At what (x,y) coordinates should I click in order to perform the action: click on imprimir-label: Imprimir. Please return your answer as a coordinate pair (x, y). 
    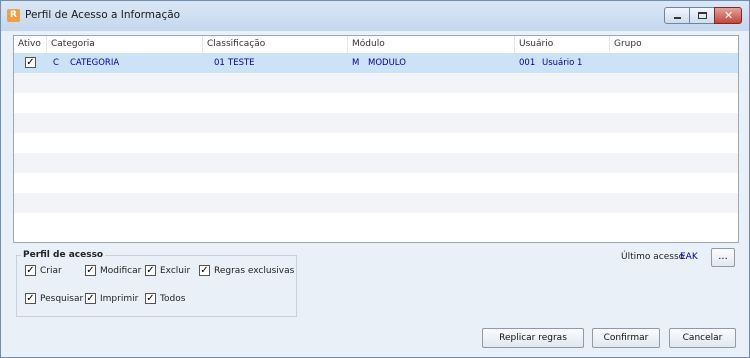
    Looking at the image, I should click on (119, 299).